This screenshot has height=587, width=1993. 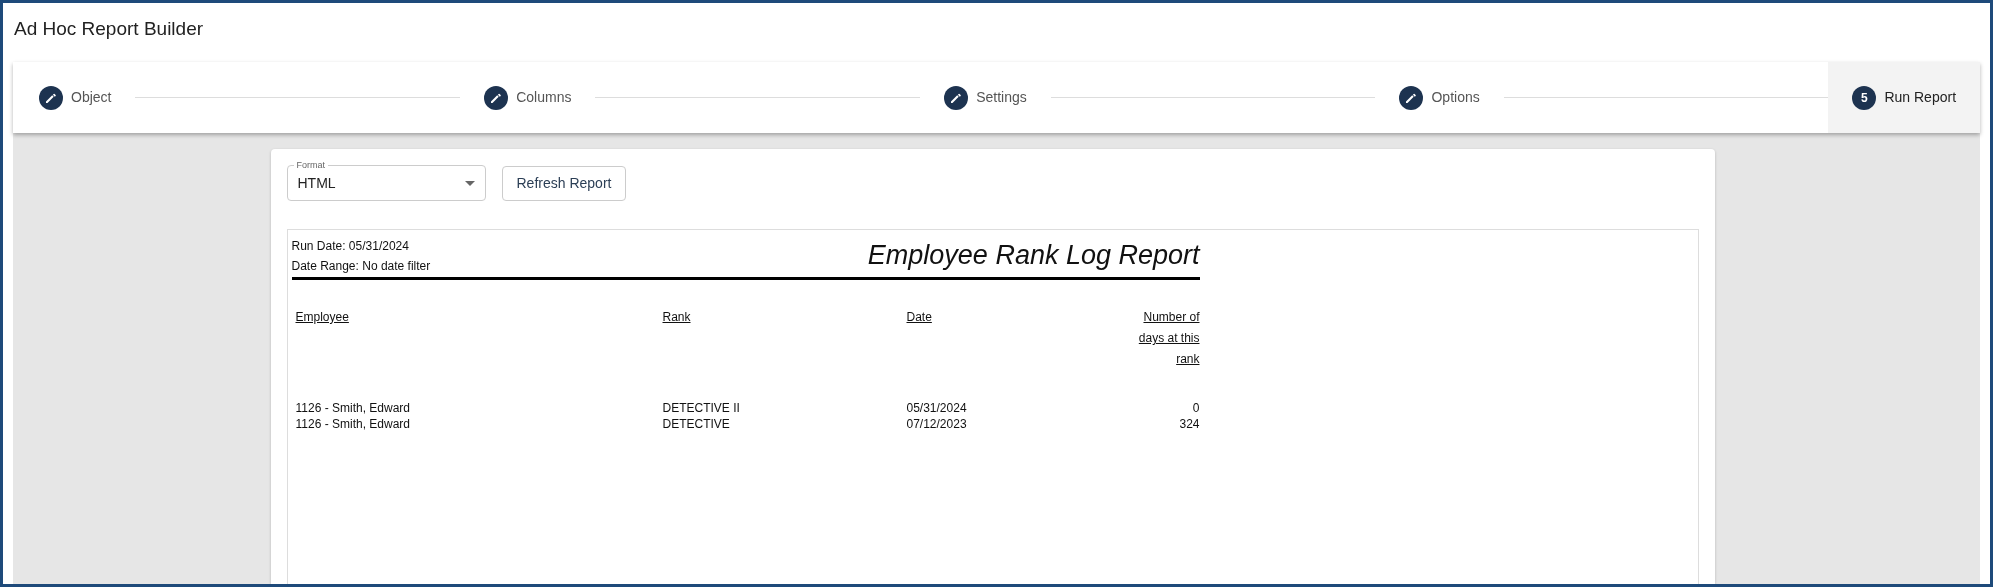 What do you see at coordinates (1439, 97) in the screenshot?
I see `step-tab: Options` at bounding box center [1439, 97].